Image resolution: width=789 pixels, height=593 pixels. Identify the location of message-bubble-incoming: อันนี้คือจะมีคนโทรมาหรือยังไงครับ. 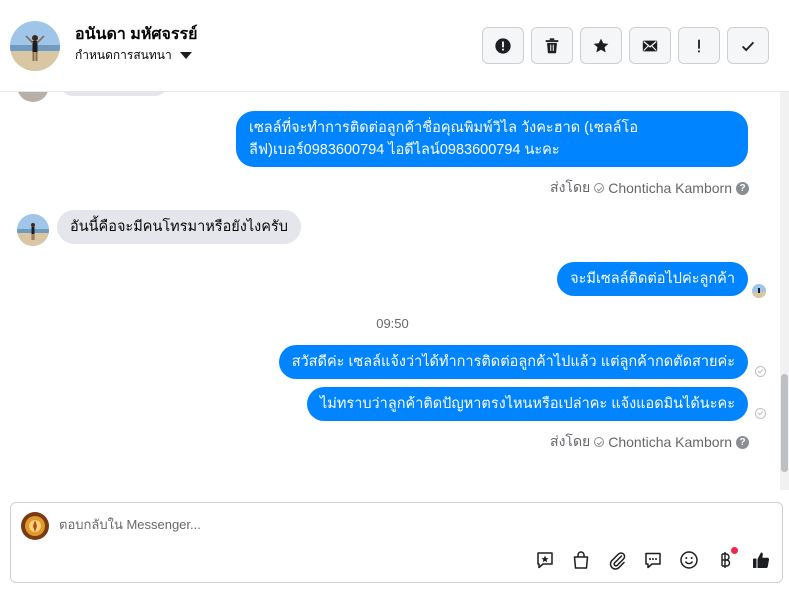
(179, 227).